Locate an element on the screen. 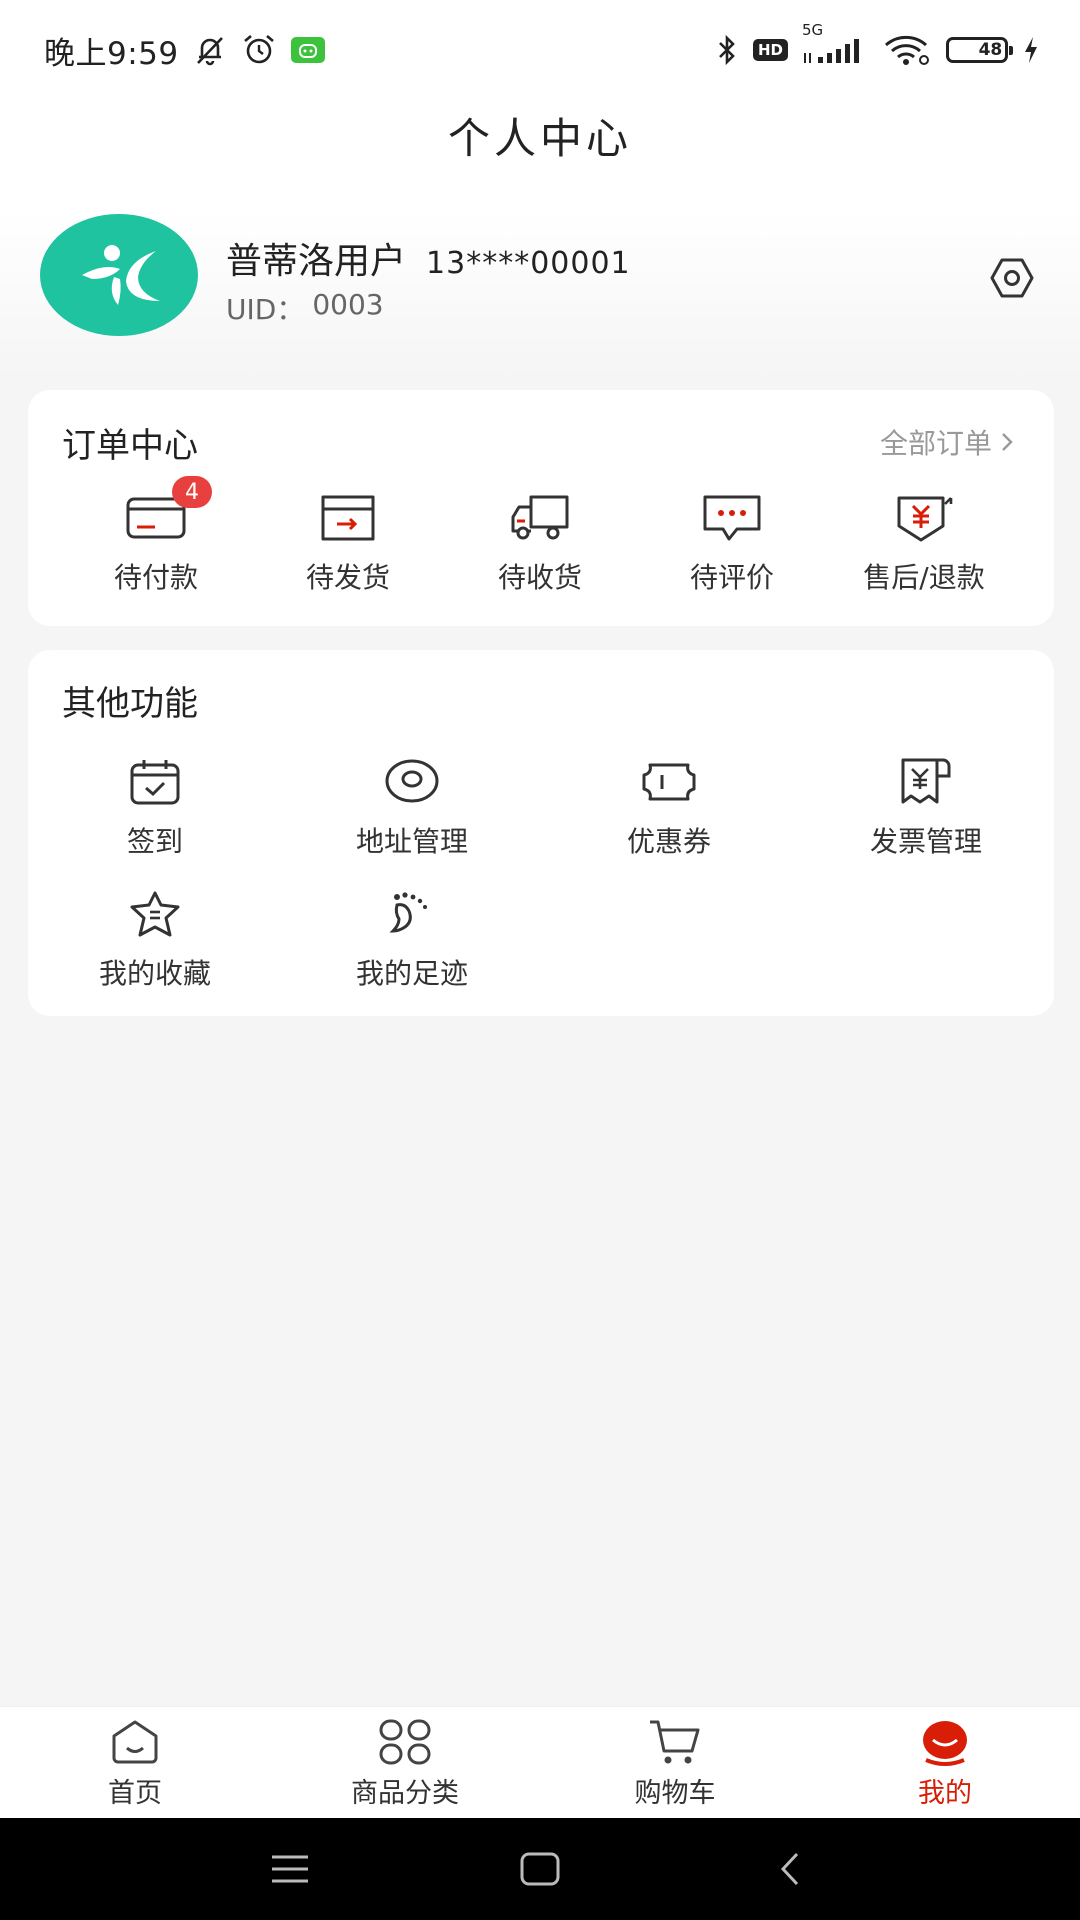  tab-label: 首页 is located at coordinates (135, 1793).